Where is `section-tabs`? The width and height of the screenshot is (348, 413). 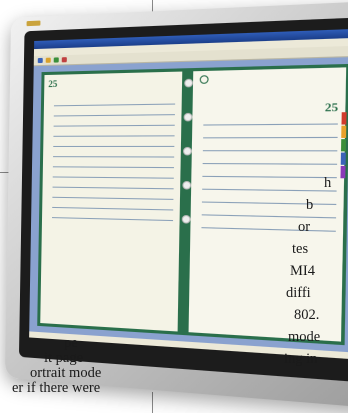 section-tabs is located at coordinates (343, 145).